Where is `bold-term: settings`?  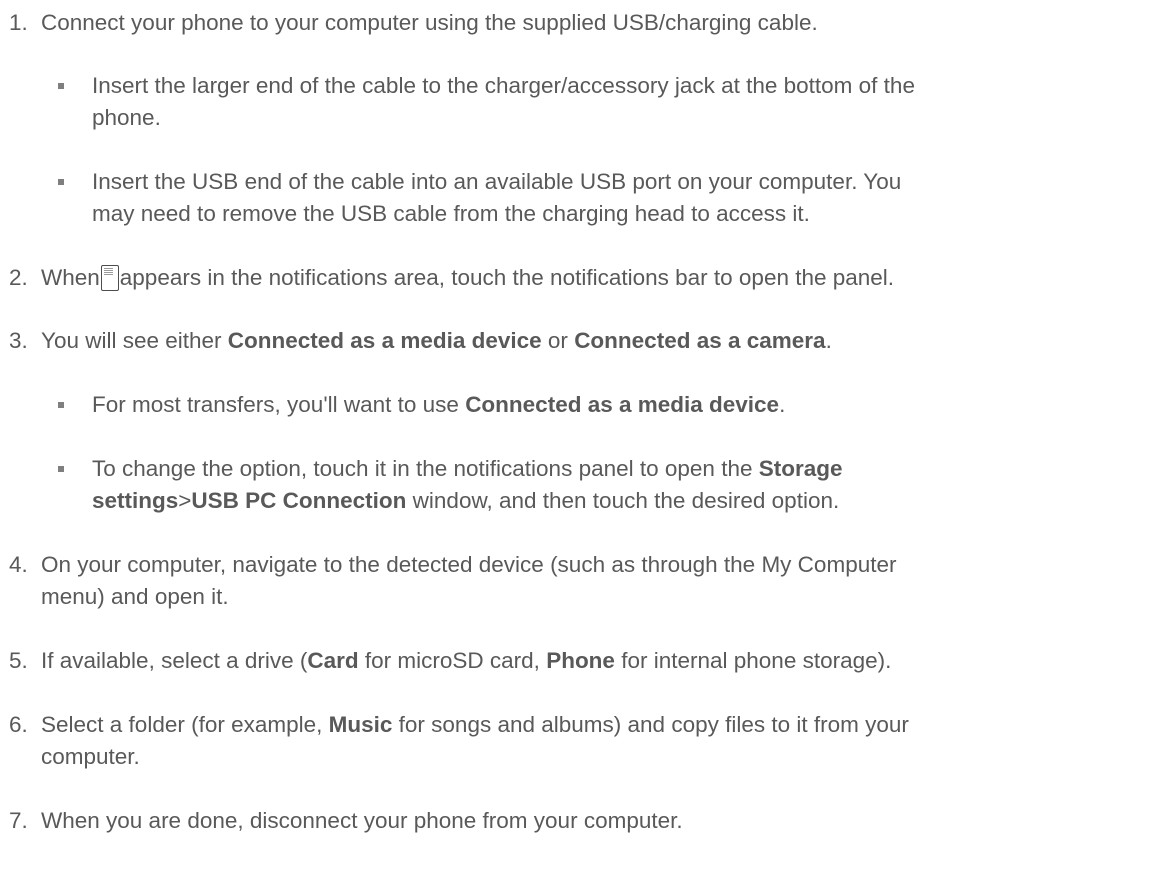
bold-term: settings is located at coordinates (135, 500).